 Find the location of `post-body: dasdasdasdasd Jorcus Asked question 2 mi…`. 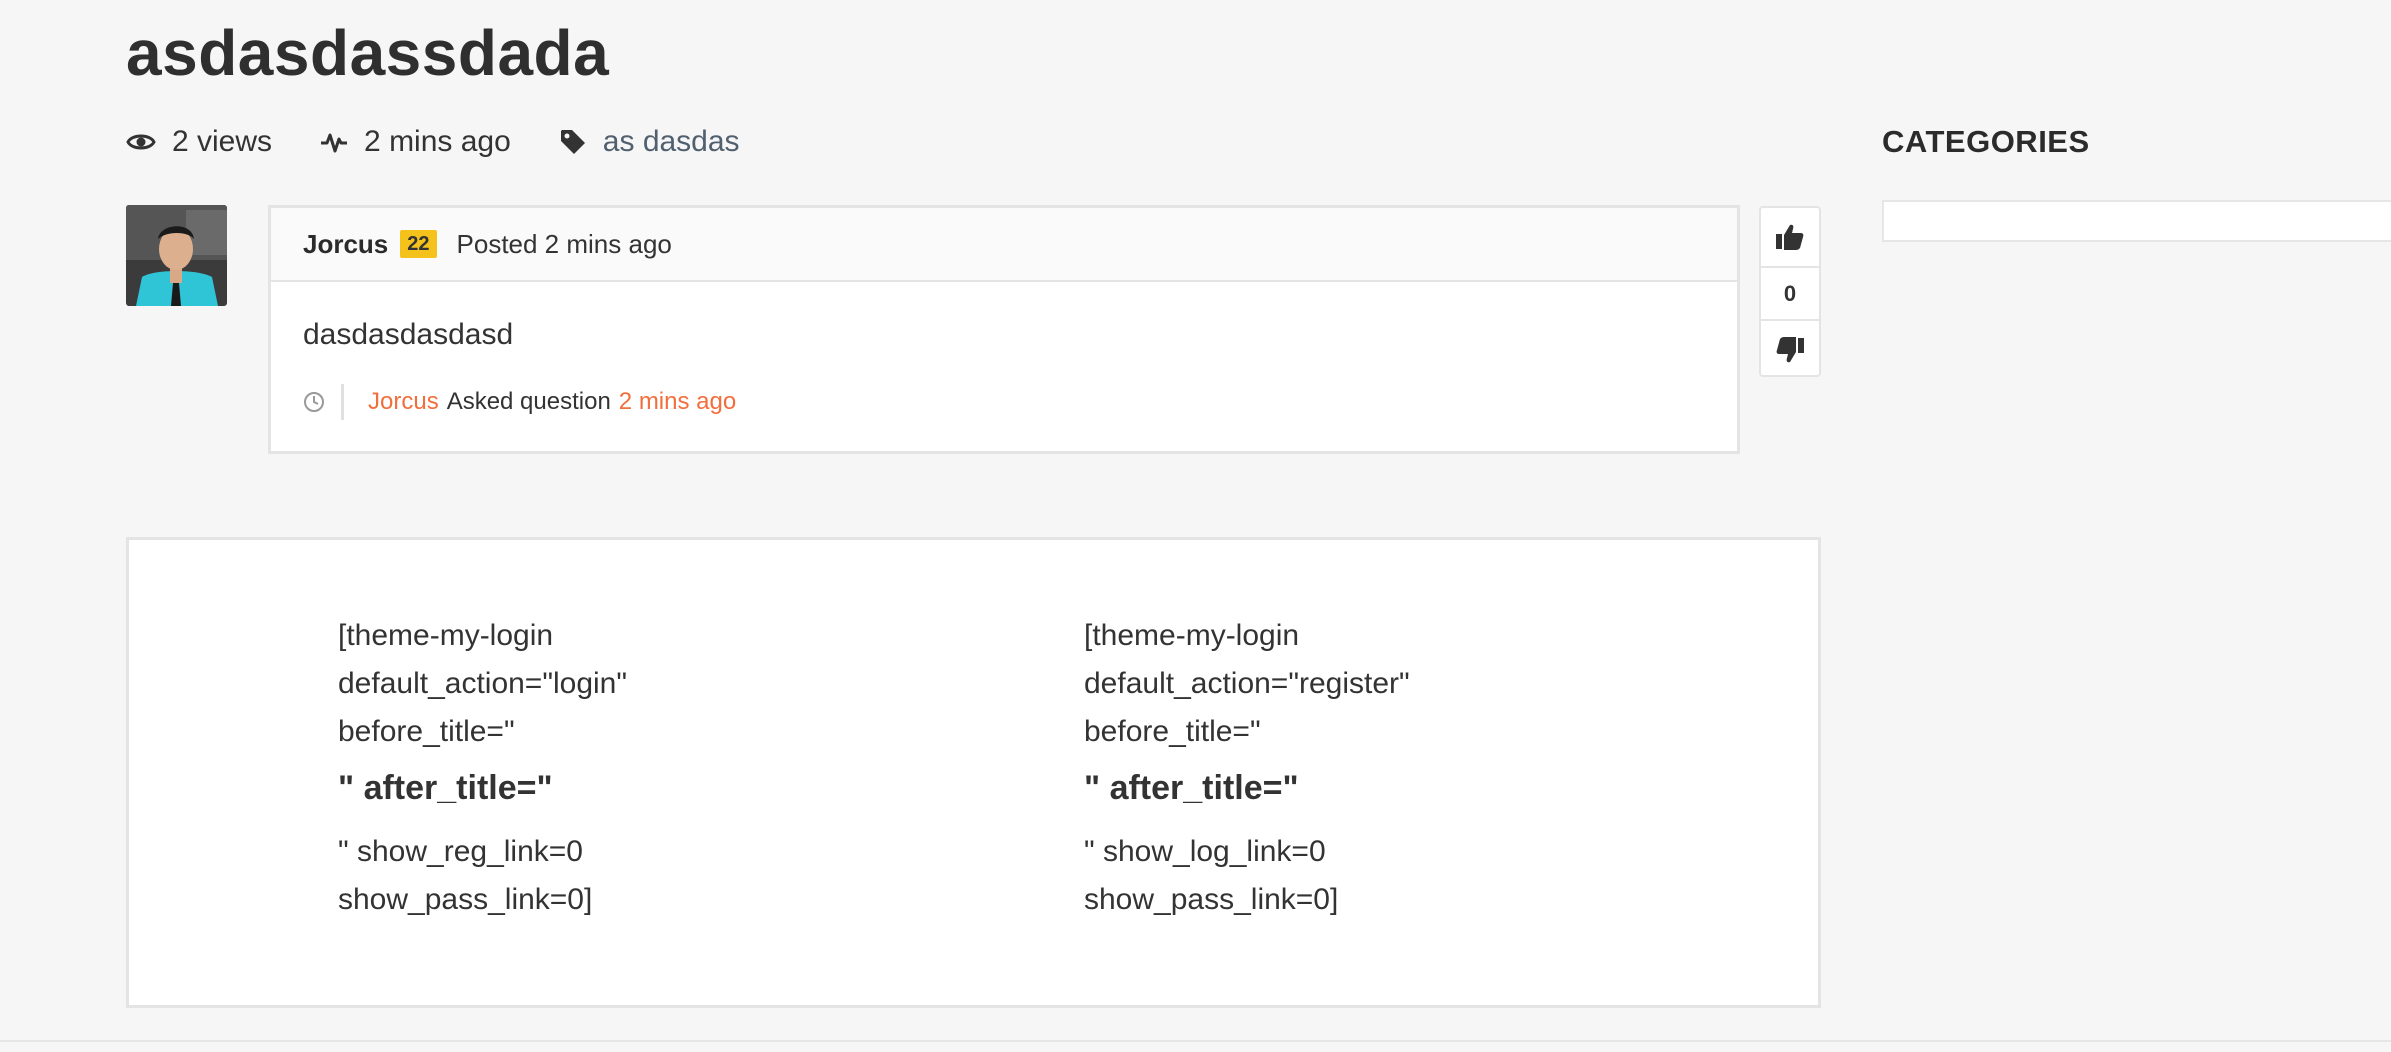

post-body: dasdasdasdasd Jorcus Asked question 2 mi… is located at coordinates (1004, 351).